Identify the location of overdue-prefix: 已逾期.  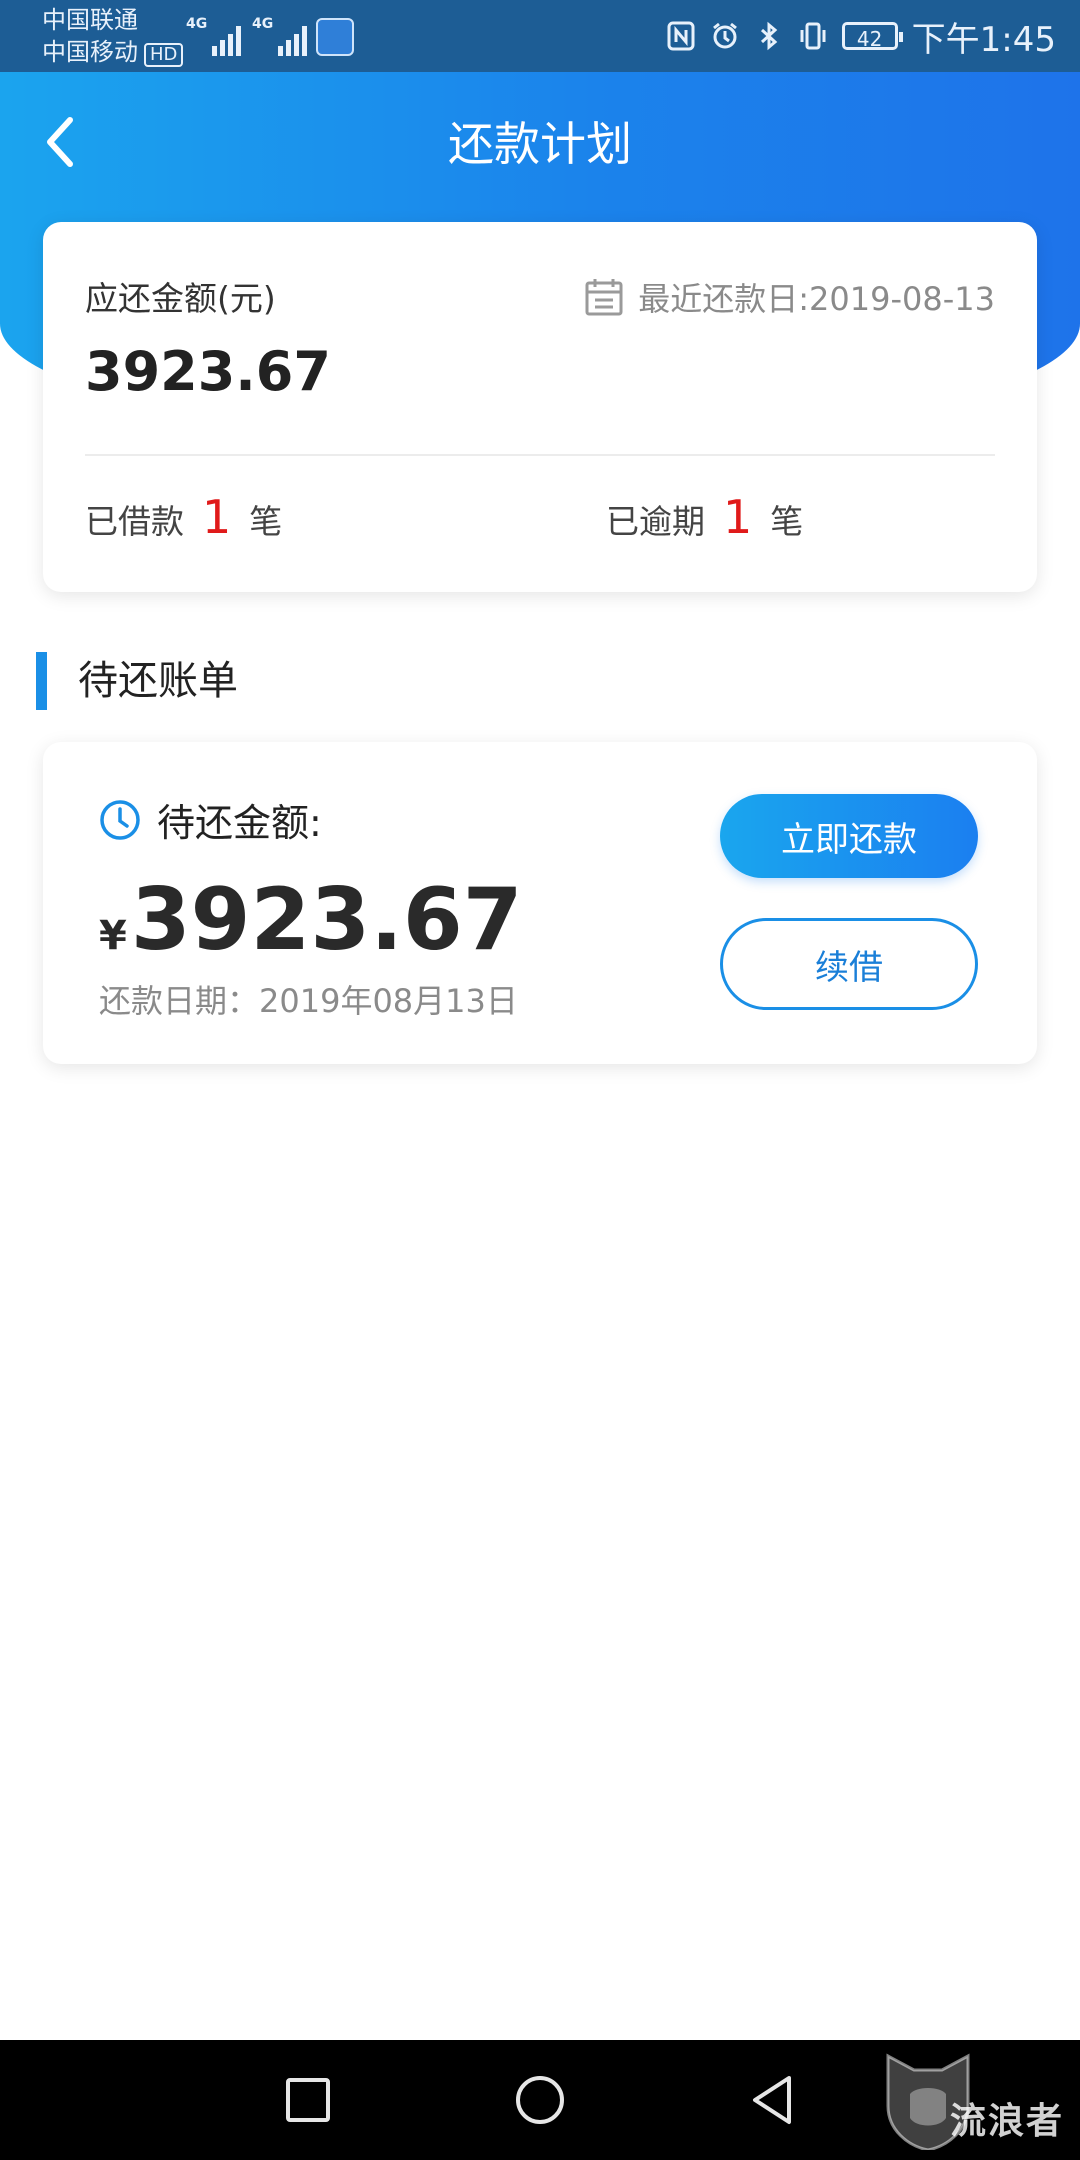
(655, 521).